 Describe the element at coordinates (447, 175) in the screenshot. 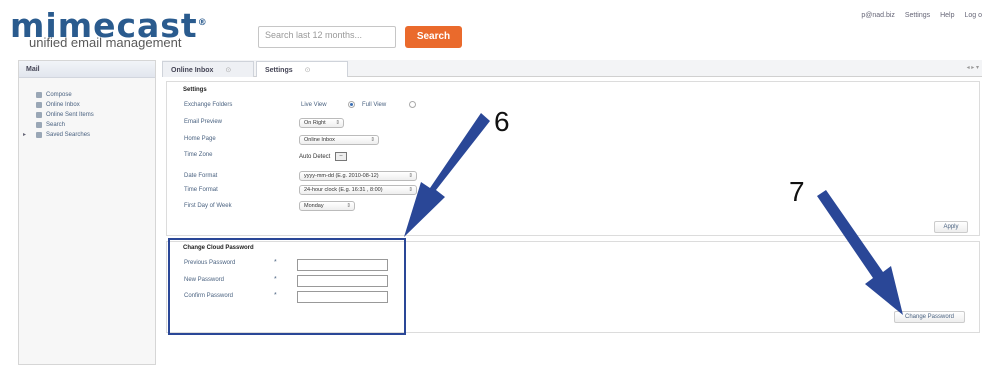

I see `arrow-6-icon` at that location.